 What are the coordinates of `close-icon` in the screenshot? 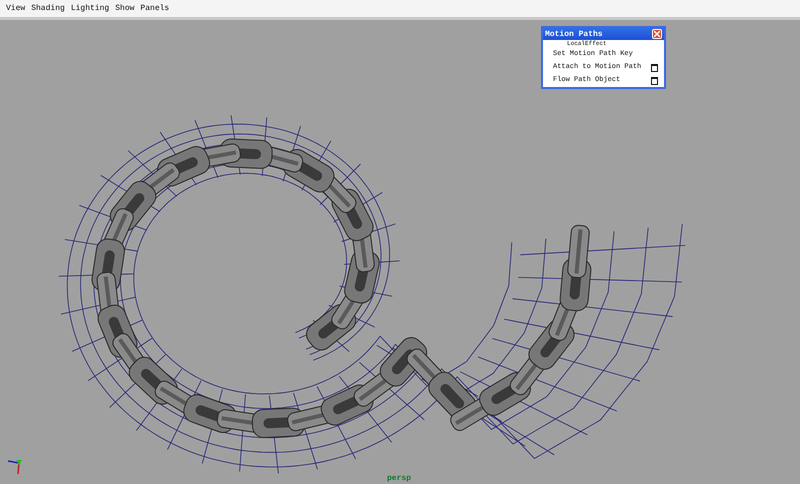 It's located at (657, 34).